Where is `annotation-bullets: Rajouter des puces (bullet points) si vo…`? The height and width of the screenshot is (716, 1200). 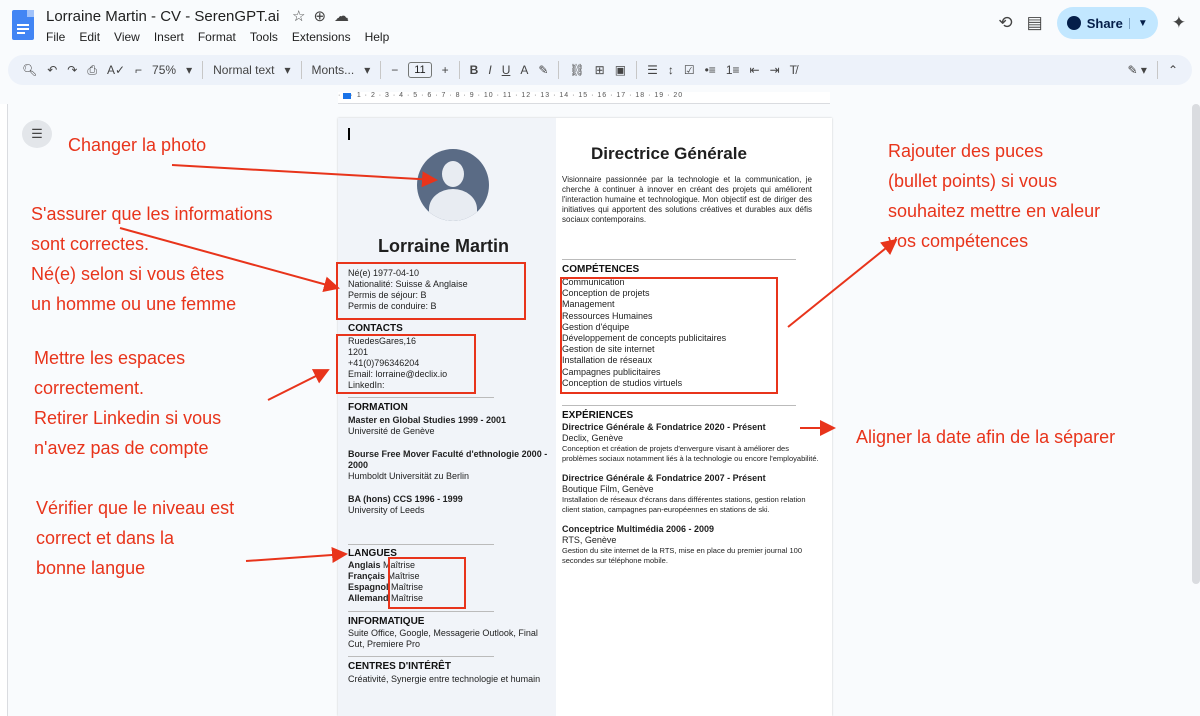
annotation-bullets: Rajouter des puces (bullet points) si vo… is located at coordinates (994, 196).